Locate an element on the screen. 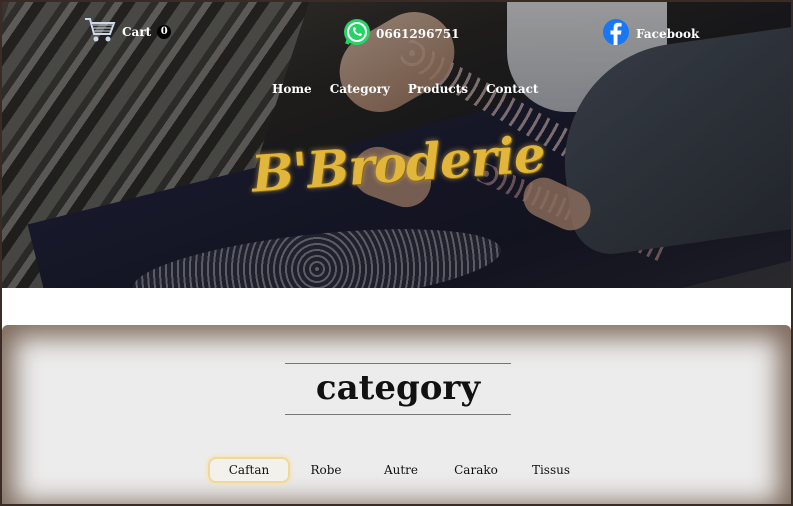 This screenshot has height=506, width=793. cart-icon is located at coordinates (103, 31).